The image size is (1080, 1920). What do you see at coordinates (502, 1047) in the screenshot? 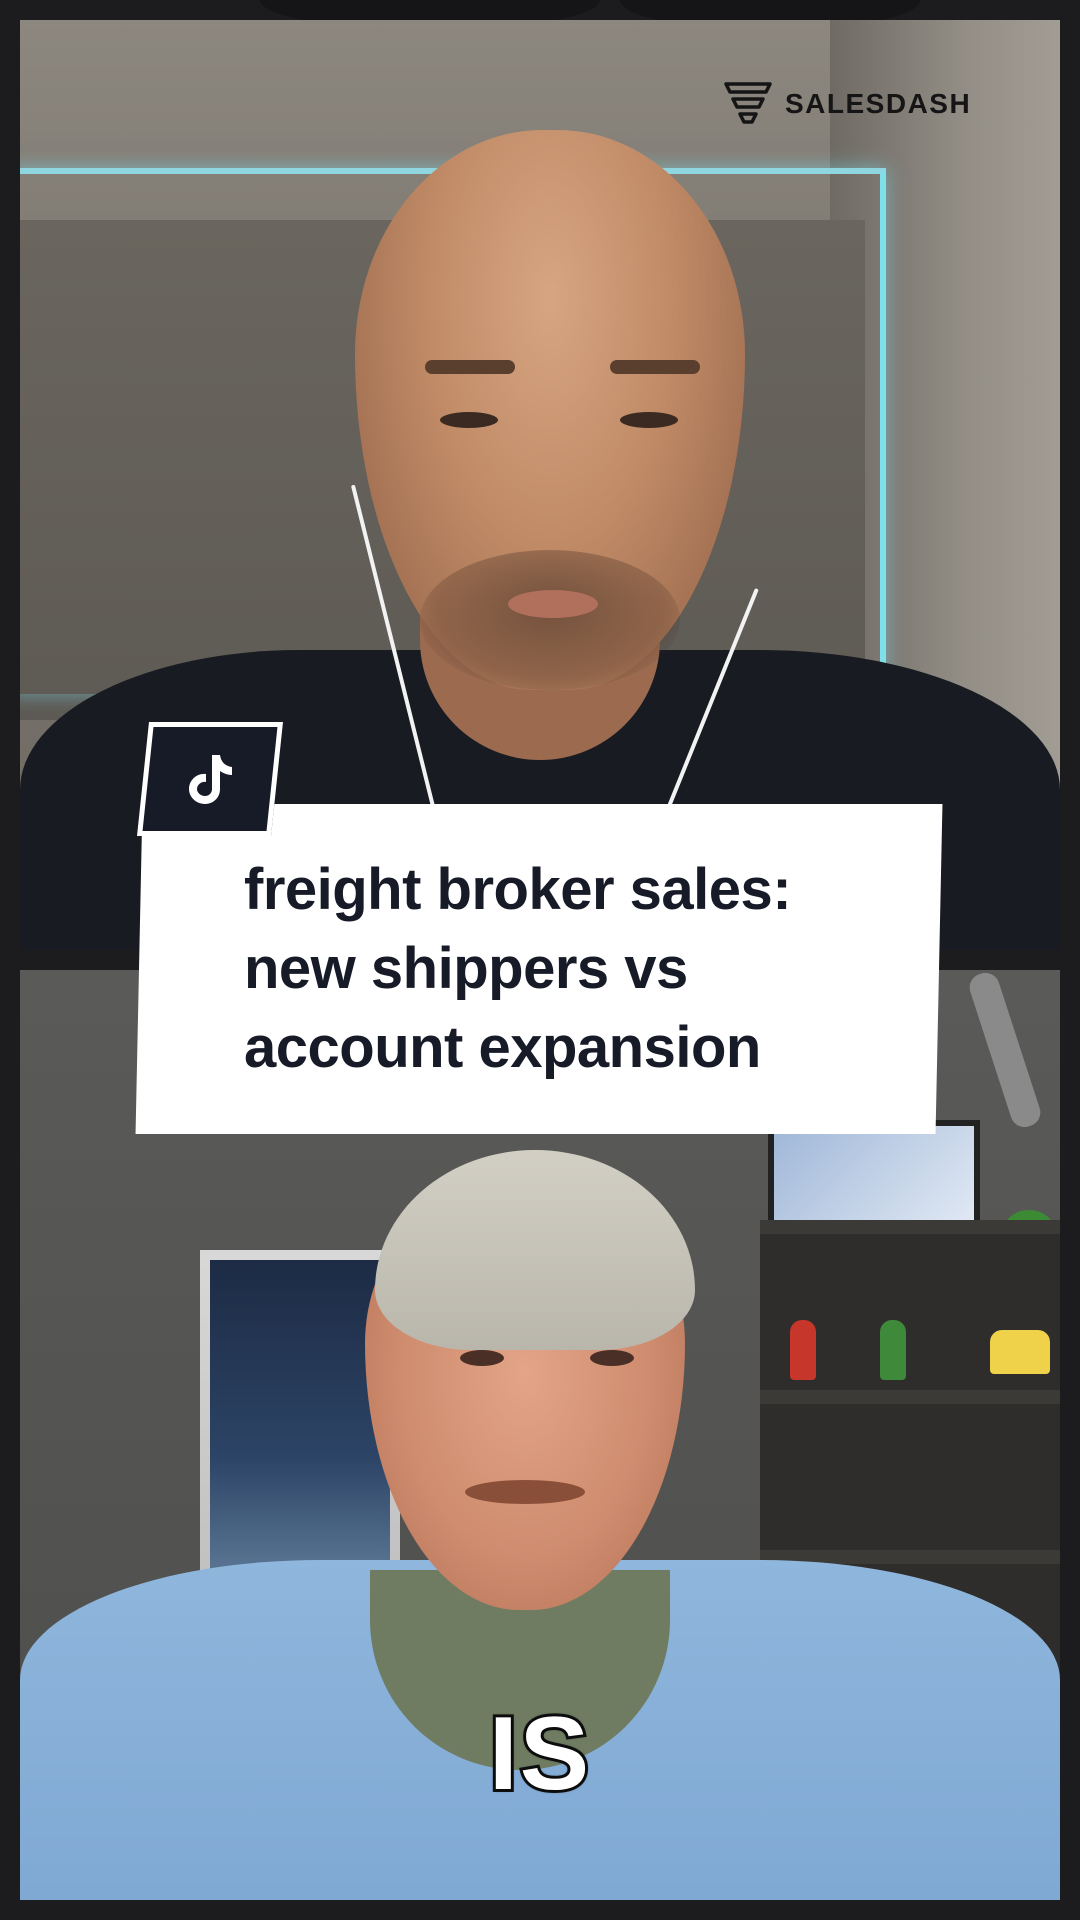
I see `title-line: account expansion` at bounding box center [502, 1047].